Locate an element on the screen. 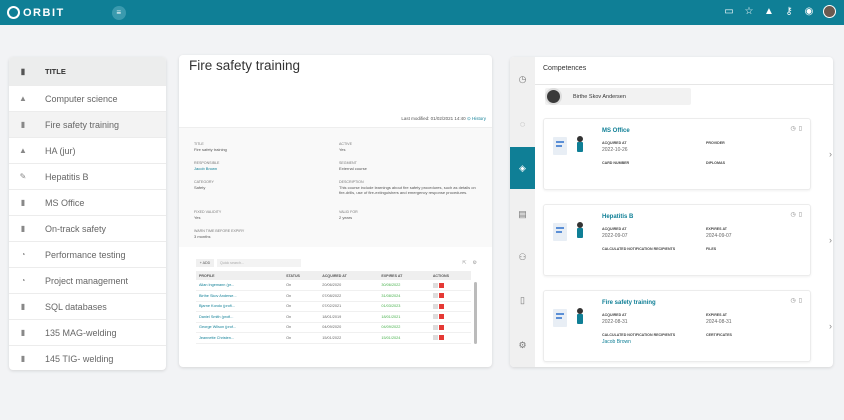 The height and width of the screenshot is (420, 844). field-segment-value: External course is located at coordinates (353, 168).